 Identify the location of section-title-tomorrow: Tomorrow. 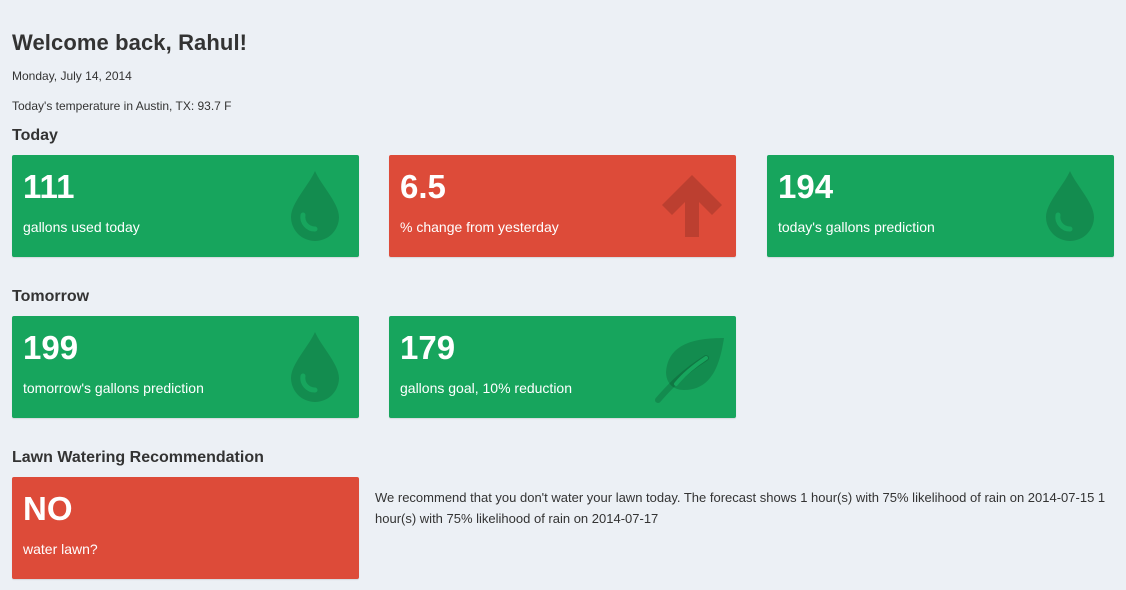
(51, 296).